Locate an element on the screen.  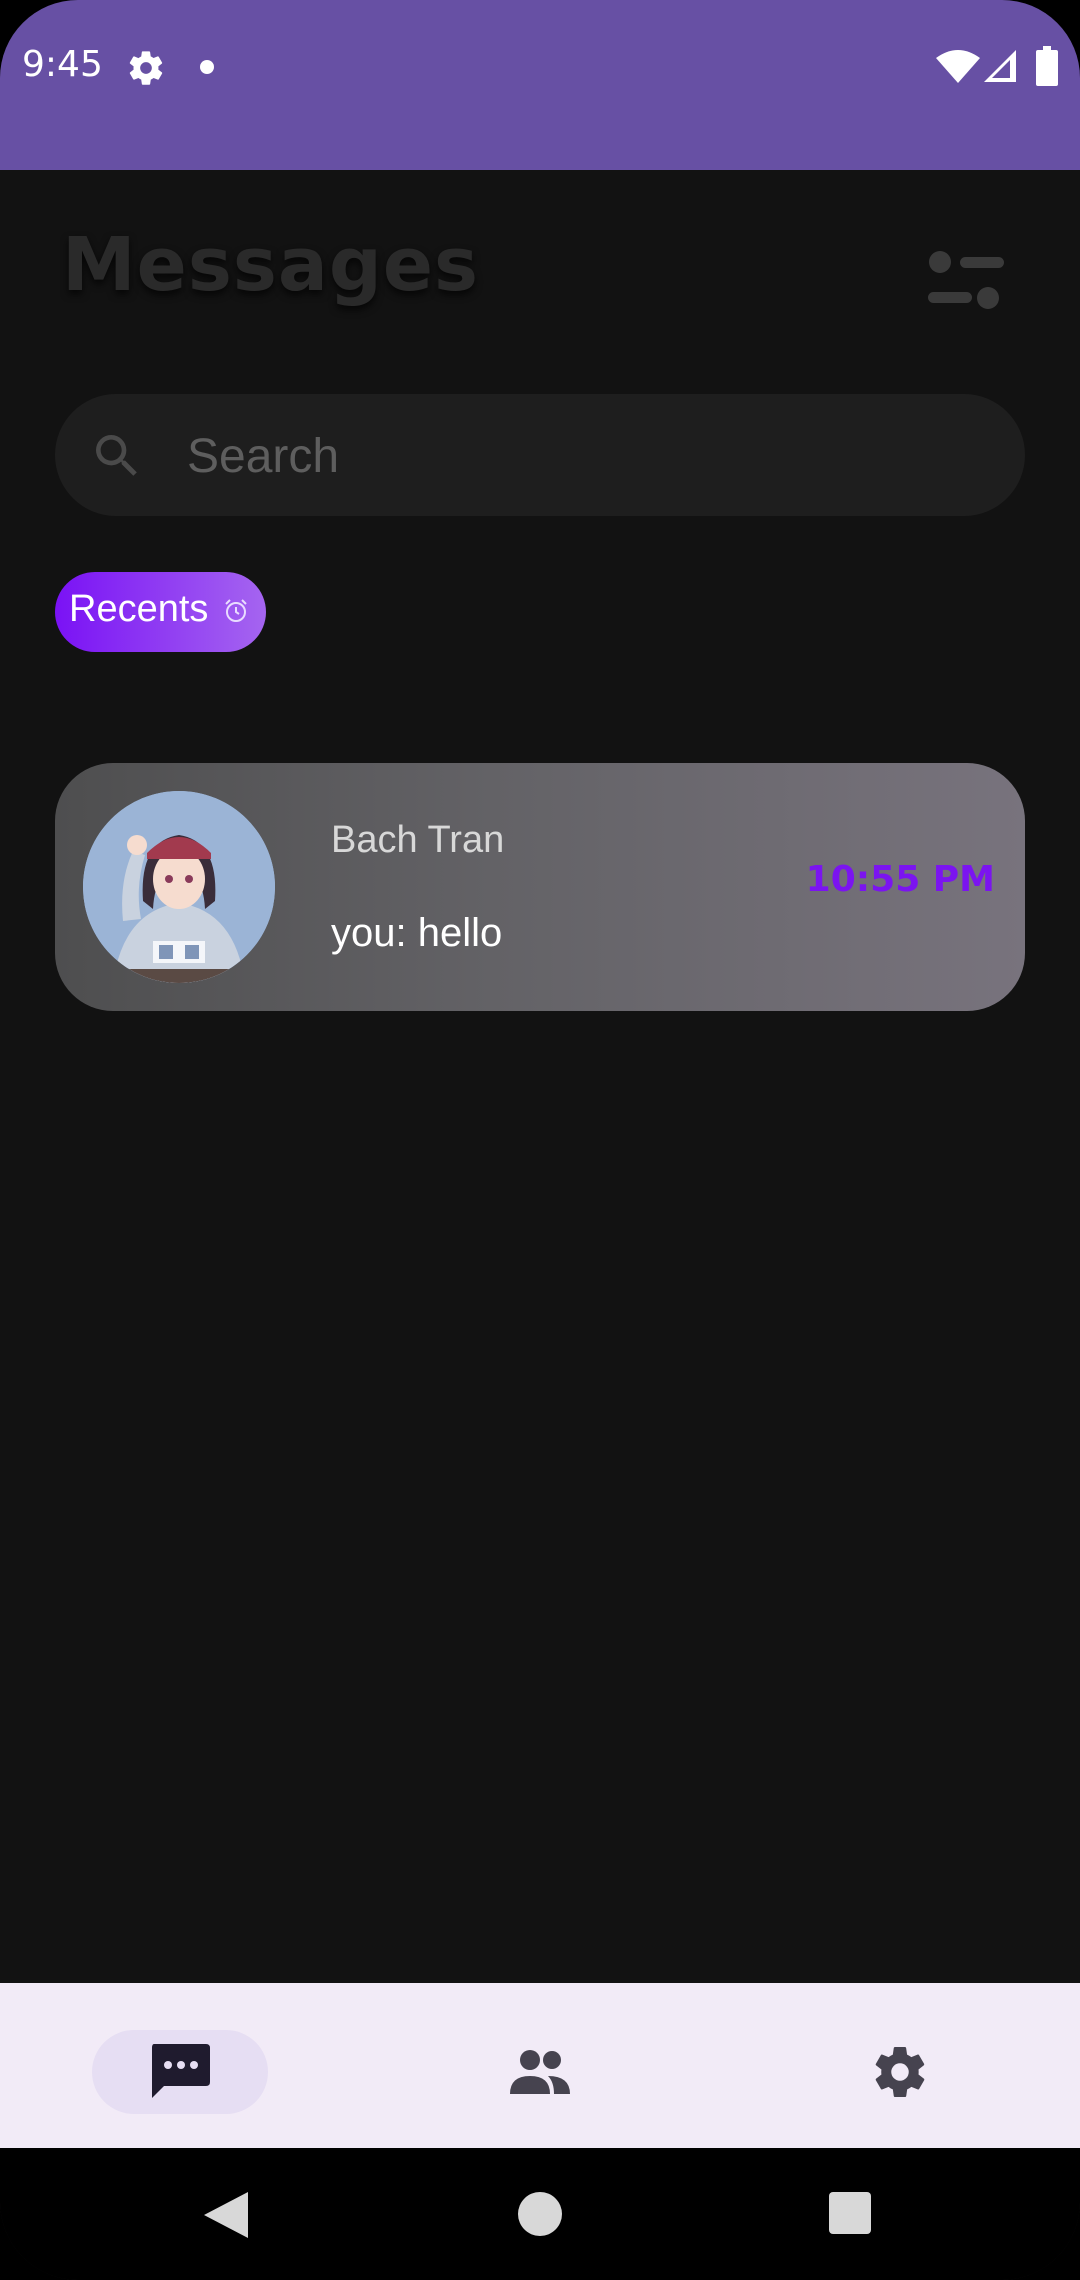
message-time: 10:55 PM is located at coordinates (900, 879).